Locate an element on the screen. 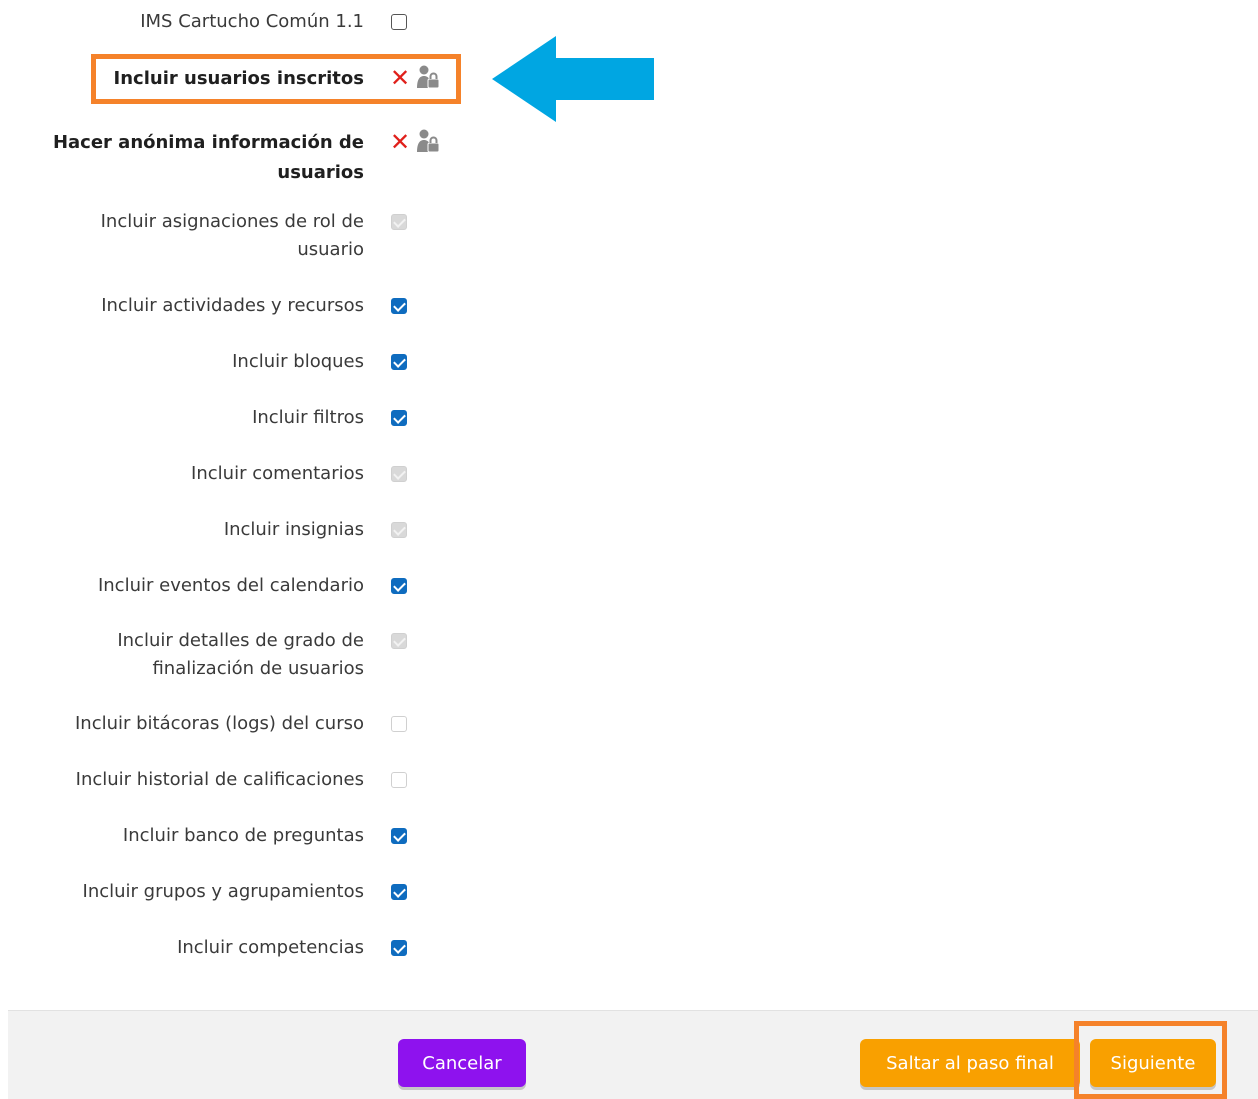 Image resolution: width=1258 pixels, height=1099 pixels. setting-label-line2: usuario is located at coordinates (330, 249).